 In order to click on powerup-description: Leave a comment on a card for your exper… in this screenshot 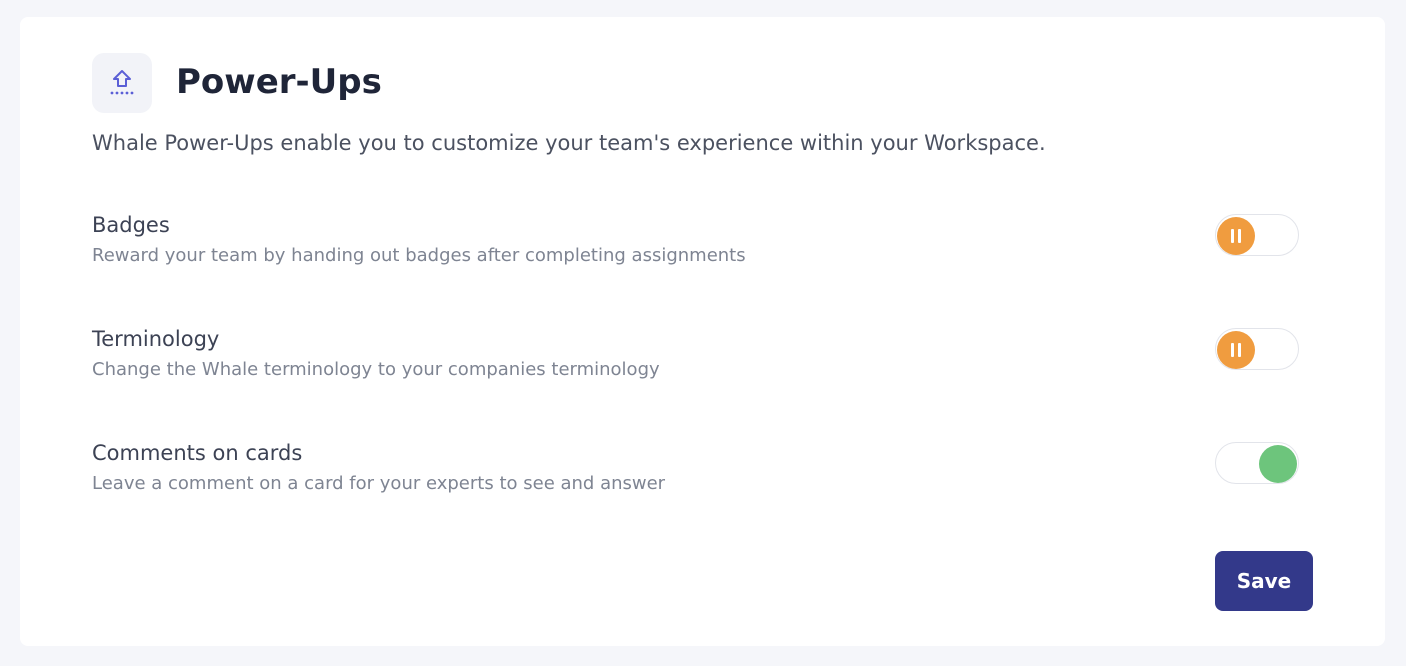, I will do `click(379, 483)`.